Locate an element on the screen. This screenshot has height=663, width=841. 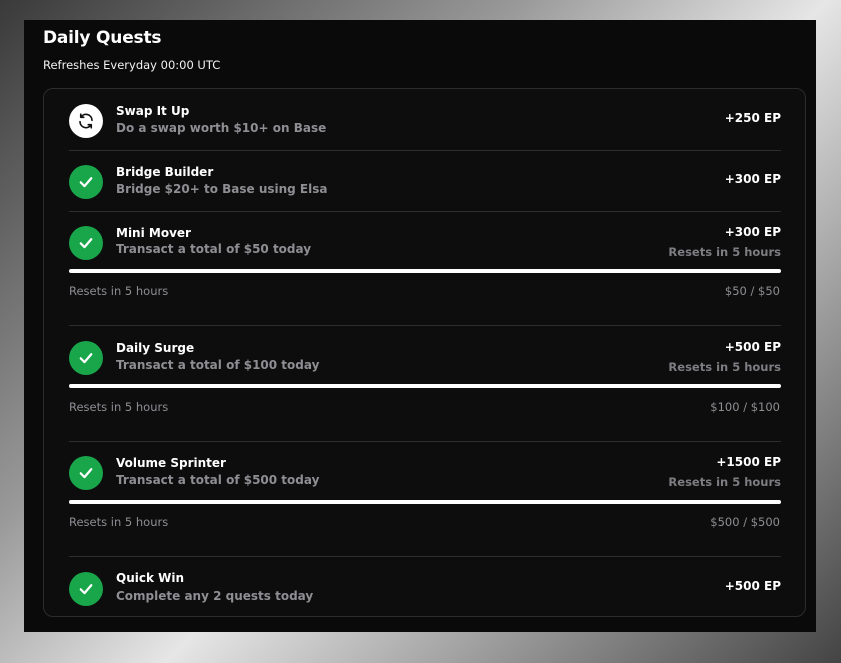
progress-value: $500 / $500 is located at coordinates (745, 522).